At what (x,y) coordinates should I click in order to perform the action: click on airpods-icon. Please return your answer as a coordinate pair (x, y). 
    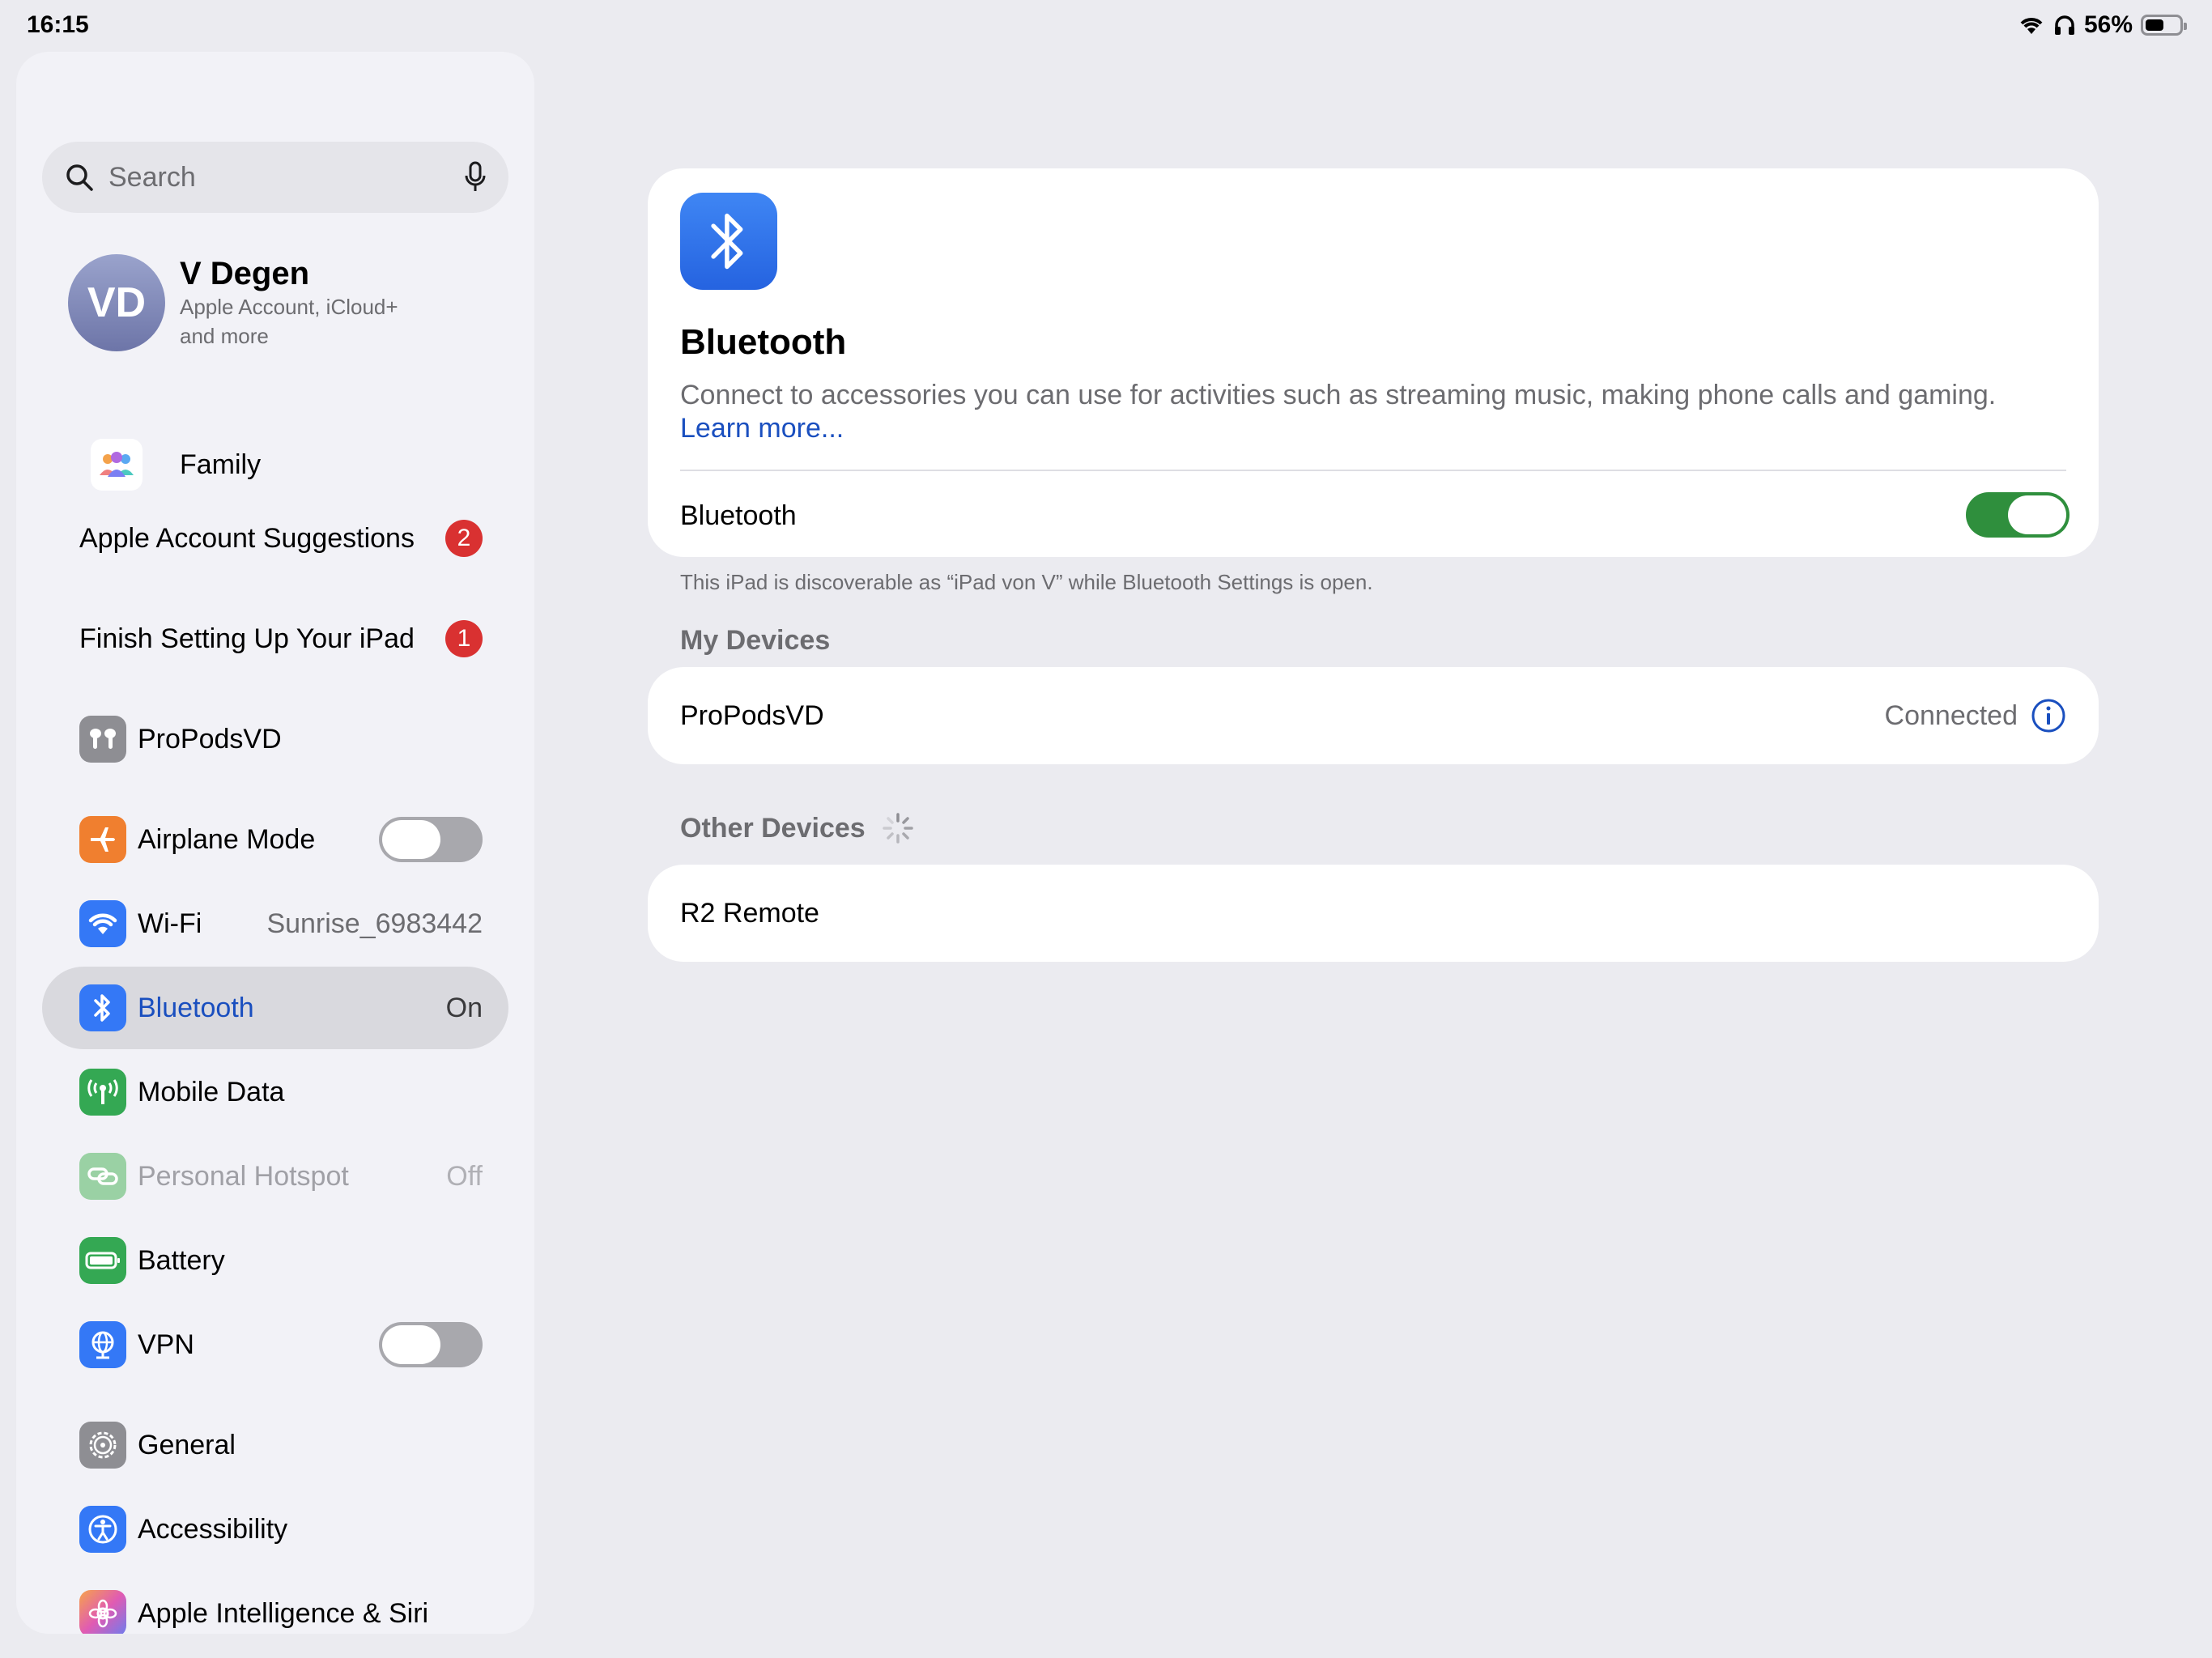
    Looking at the image, I should click on (103, 739).